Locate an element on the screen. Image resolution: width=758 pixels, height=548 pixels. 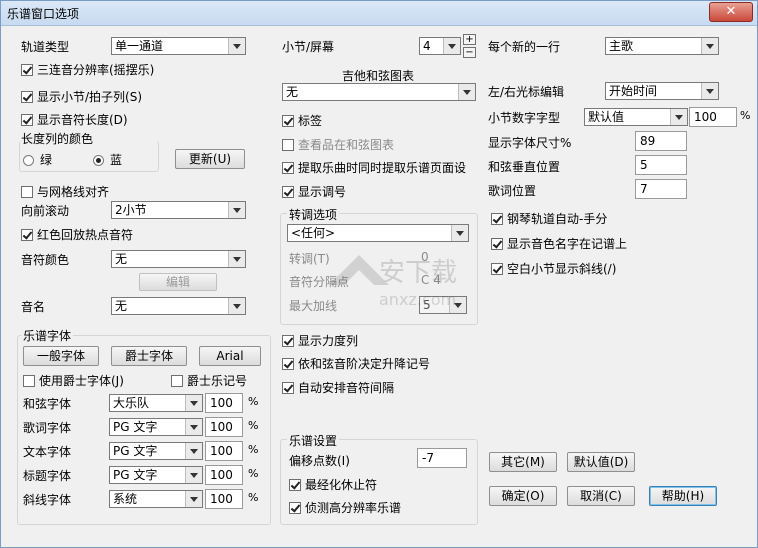
bar-number-size-input: 100 is located at coordinates (713, 117).